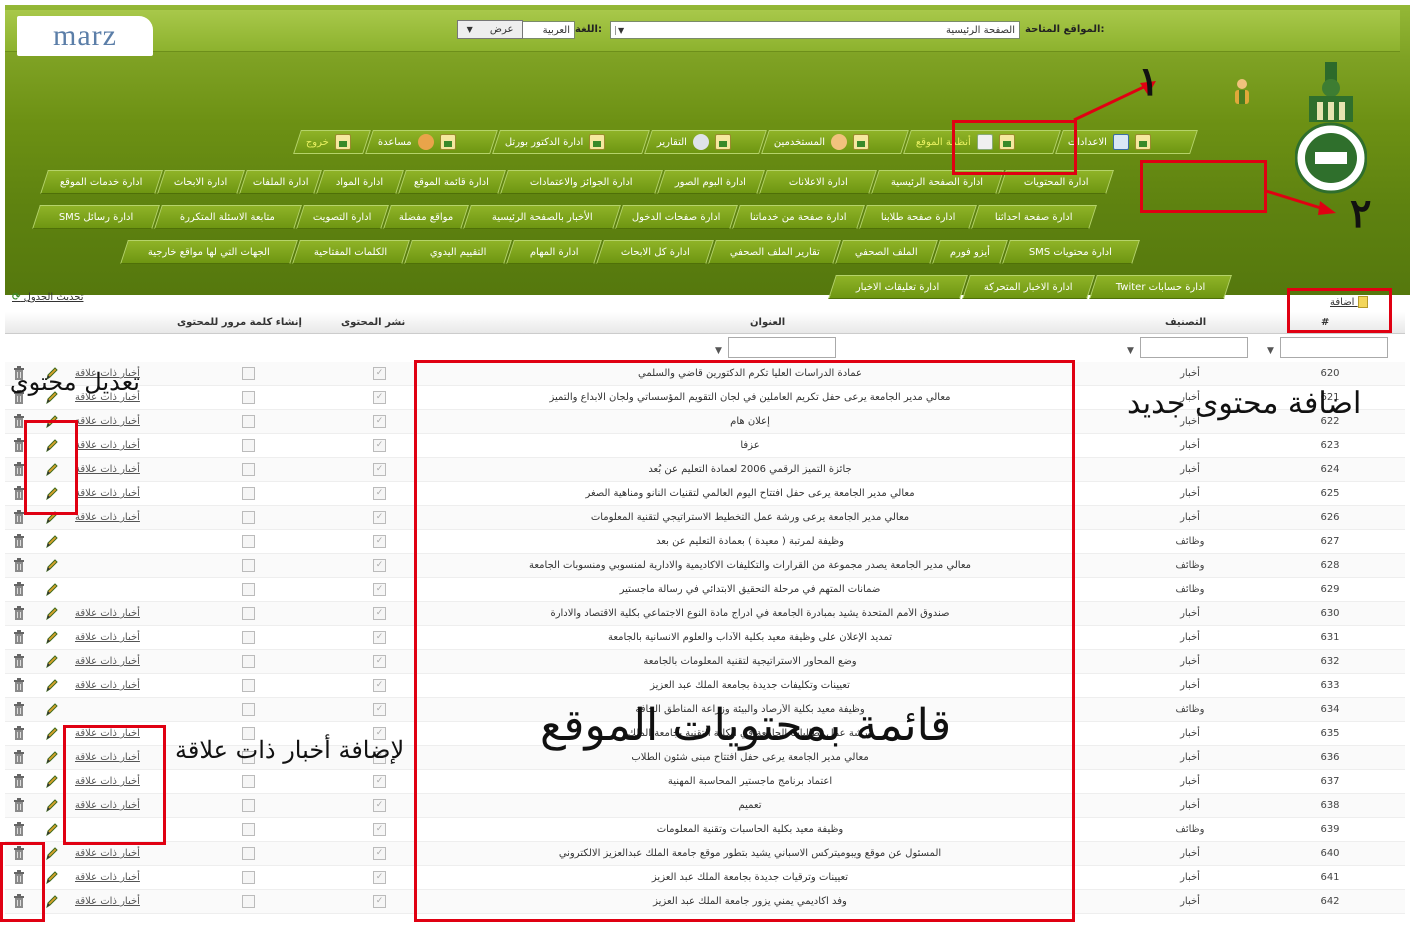 The width and height of the screenshot is (1412, 925). I want to click on submenu-item: ادارة الاخبار المتحركة, so click(1028, 287).